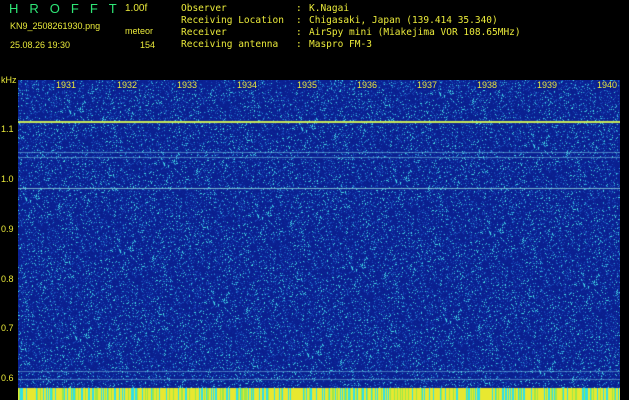 Image resolution: width=629 pixels, height=400 pixels. Describe the element at coordinates (204, 8) in the screenshot. I see `observer-label: Observer` at that location.